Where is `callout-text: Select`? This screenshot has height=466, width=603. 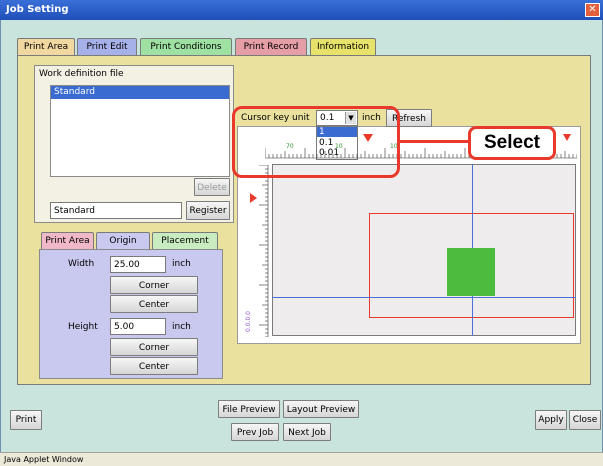 callout-text: Select is located at coordinates (512, 142).